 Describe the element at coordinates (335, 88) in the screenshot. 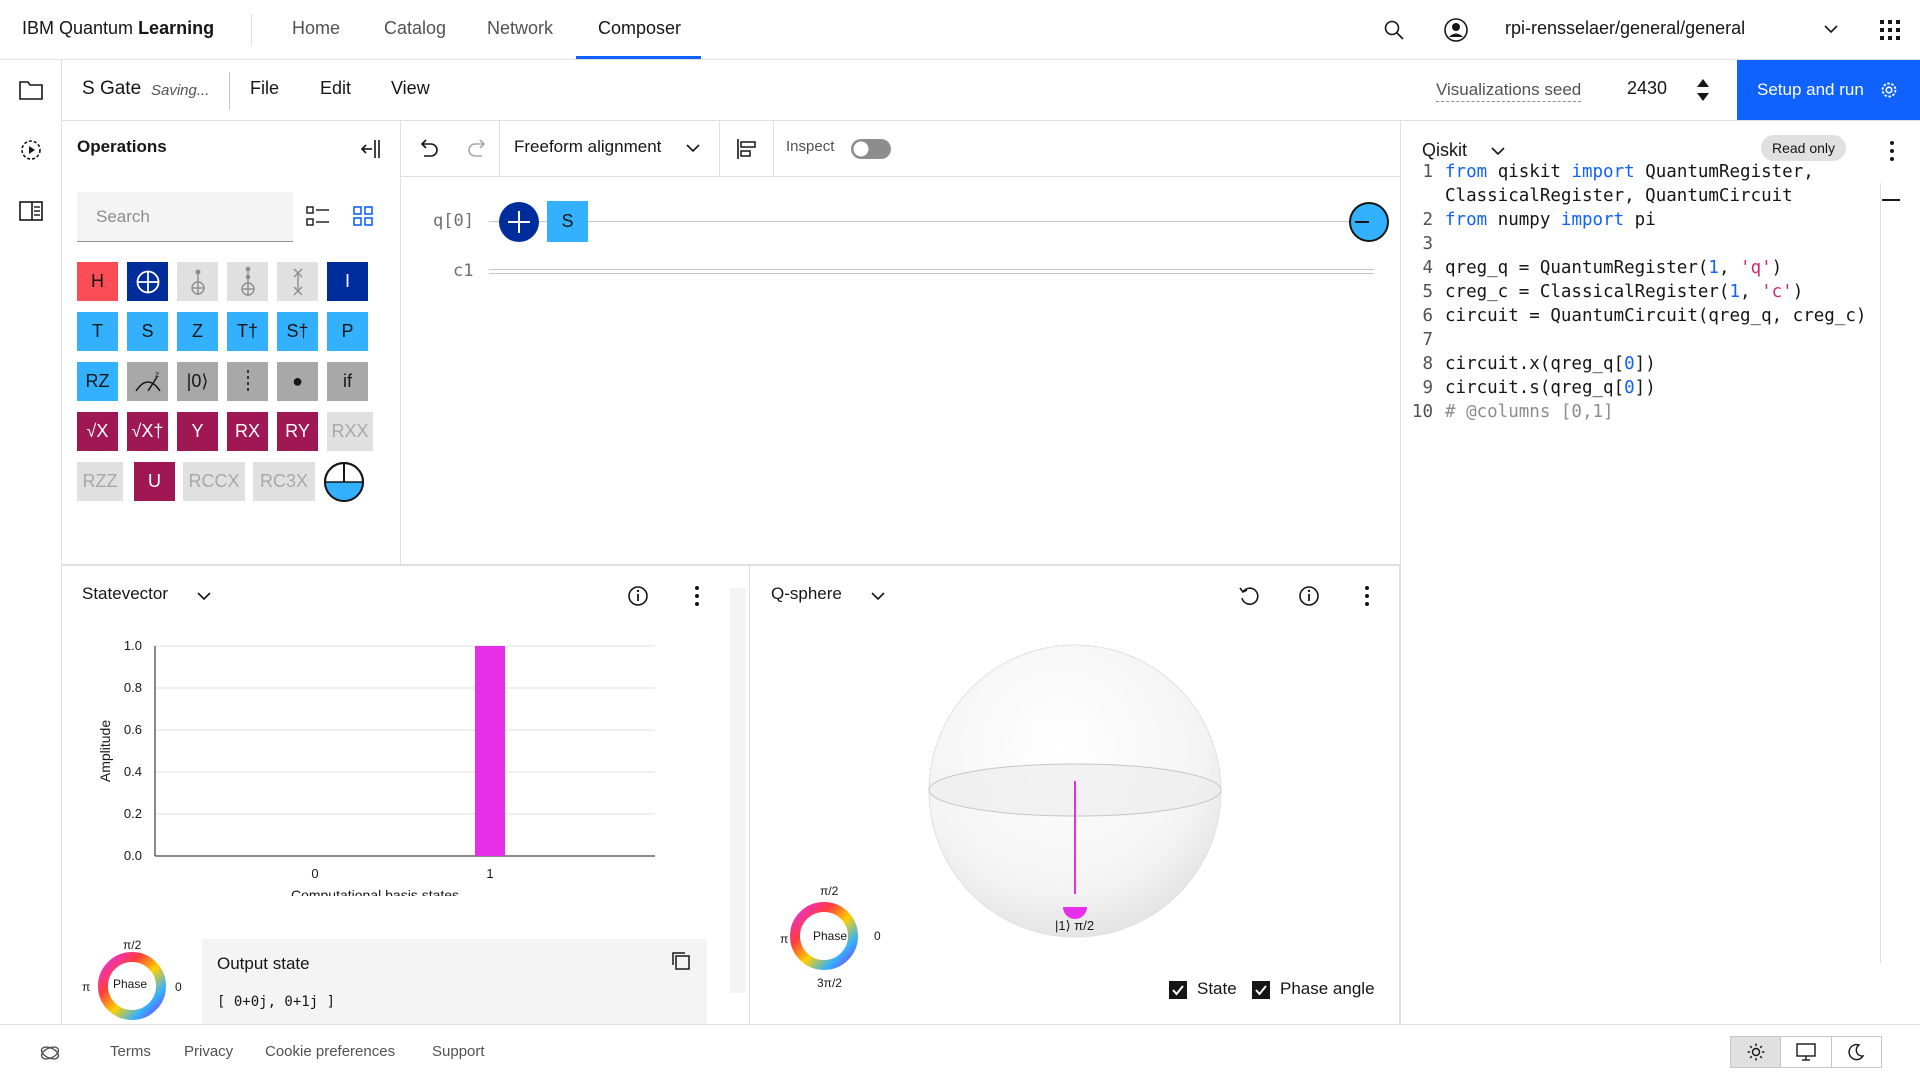

I see `menu-edit: Edit` at that location.